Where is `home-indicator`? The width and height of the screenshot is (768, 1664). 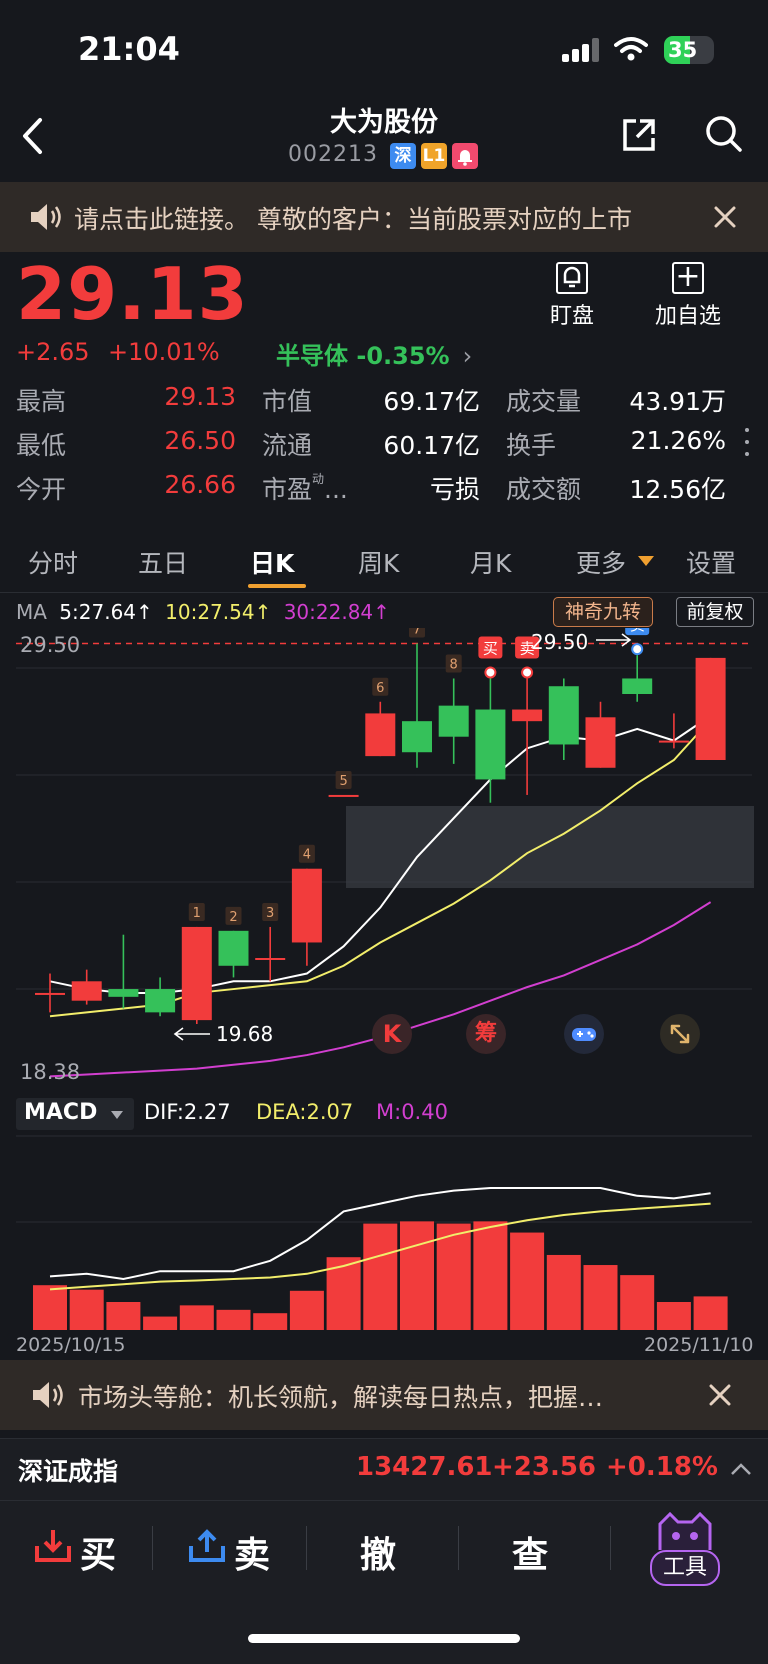
home-indicator is located at coordinates (384, 1638).